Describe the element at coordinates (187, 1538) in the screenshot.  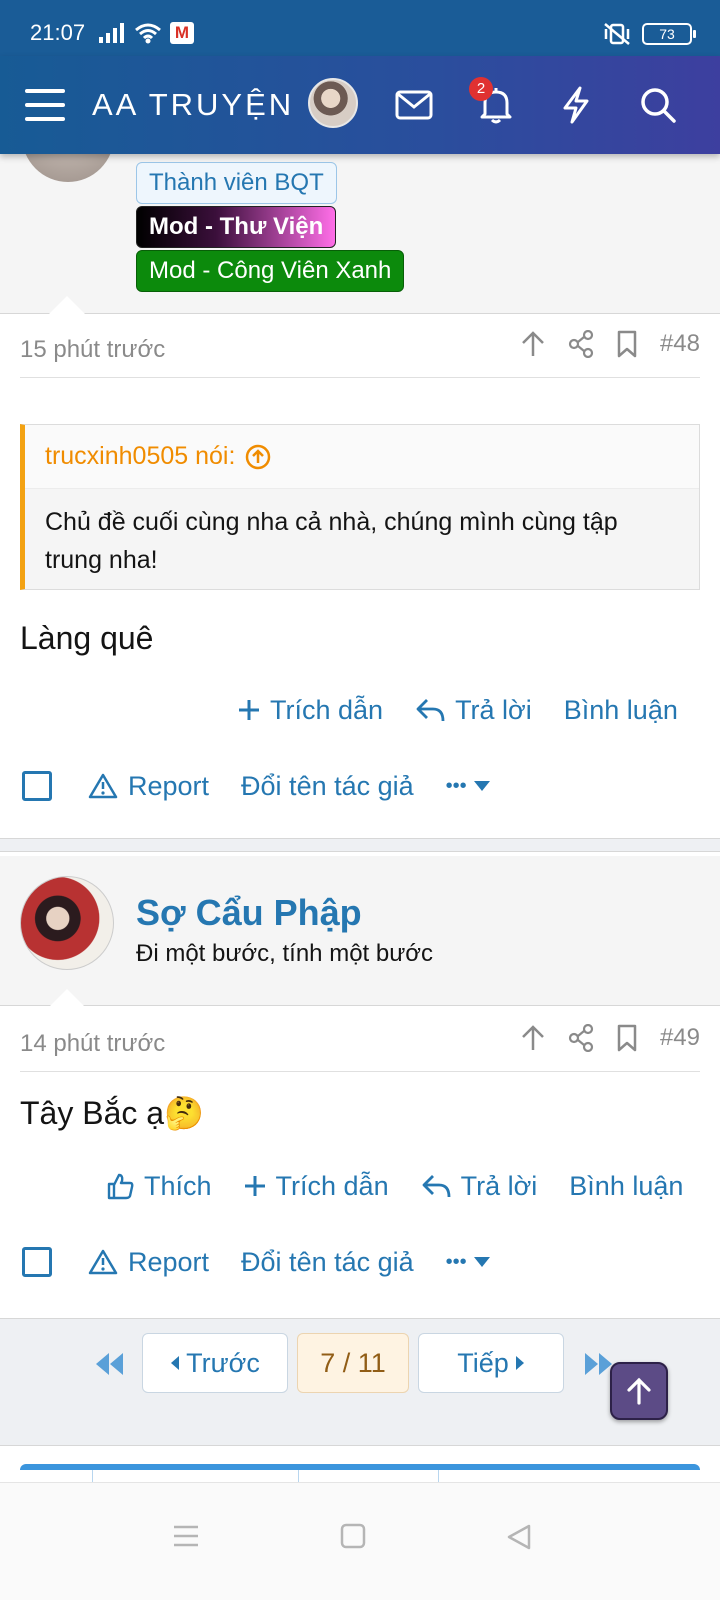
I see `nav-menu-button` at that location.